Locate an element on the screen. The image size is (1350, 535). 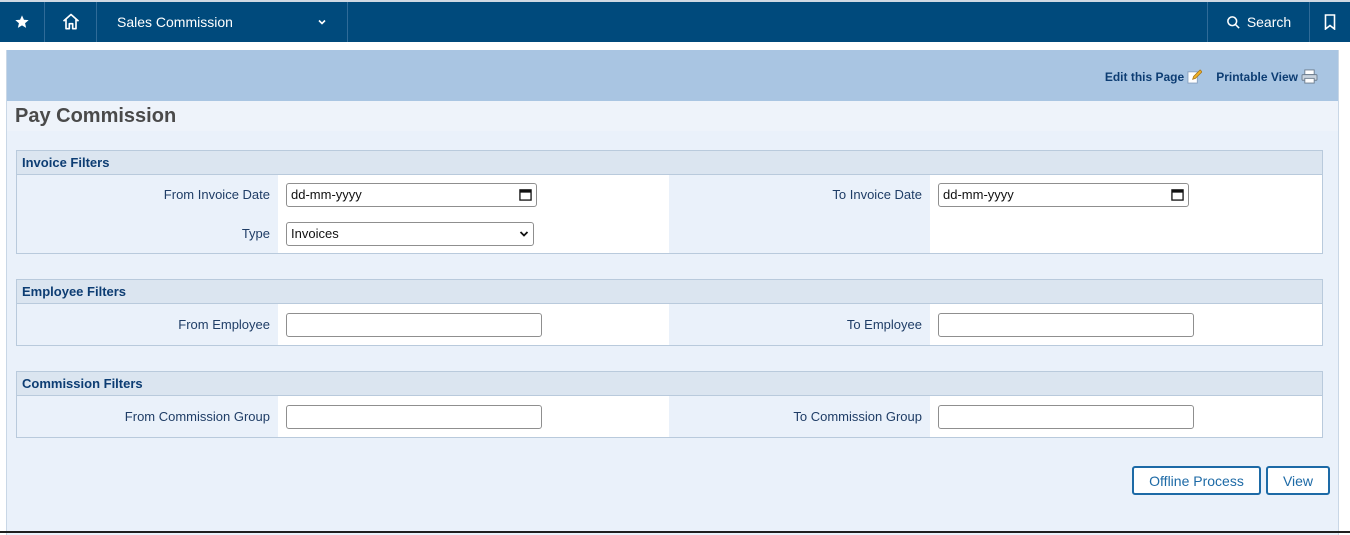
to-invoice-date-label: To Invoice Date is located at coordinates (799, 194).